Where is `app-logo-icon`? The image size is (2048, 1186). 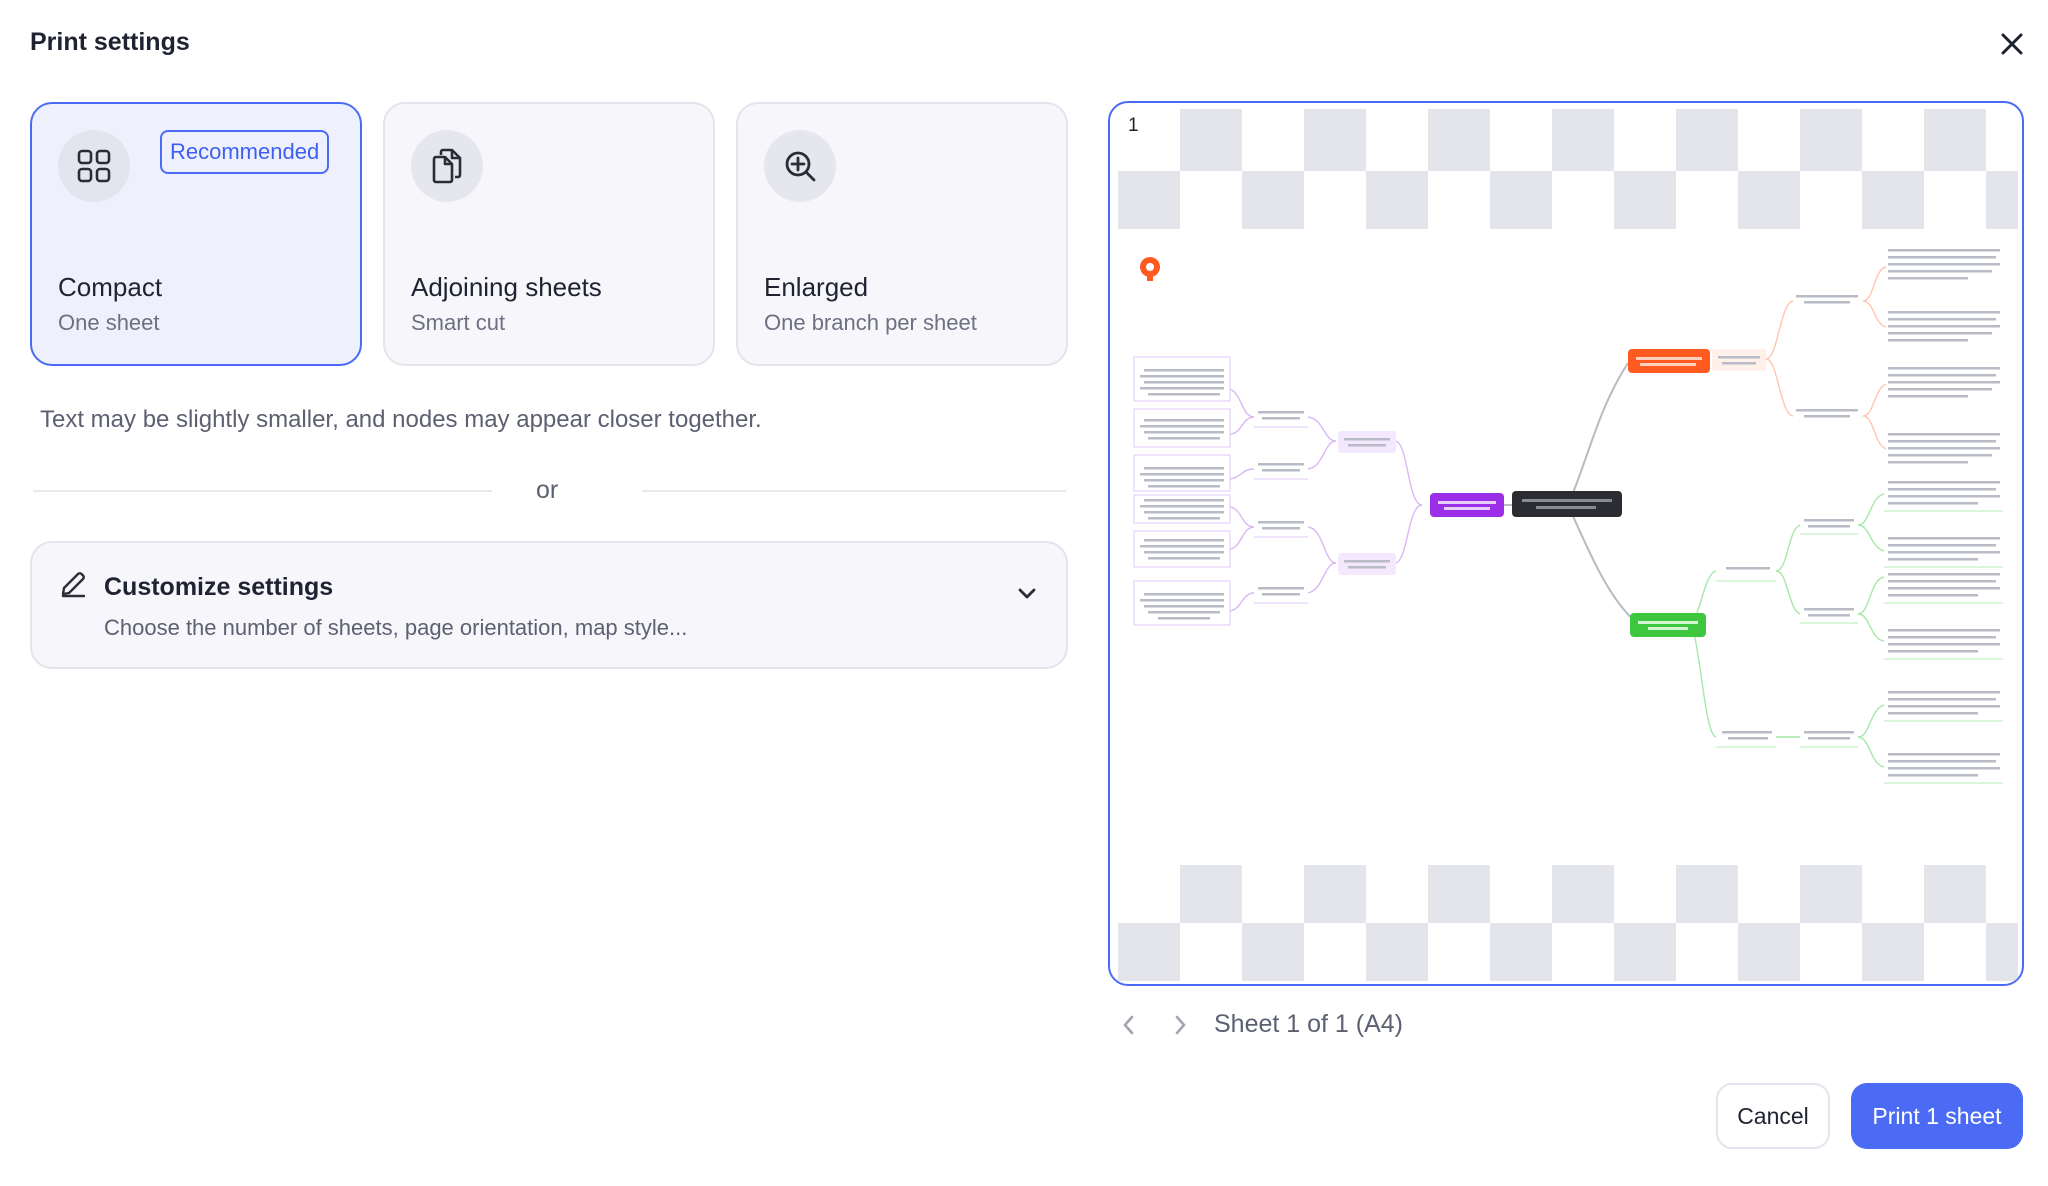
app-logo-icon is located at coordinates (1150, 269).